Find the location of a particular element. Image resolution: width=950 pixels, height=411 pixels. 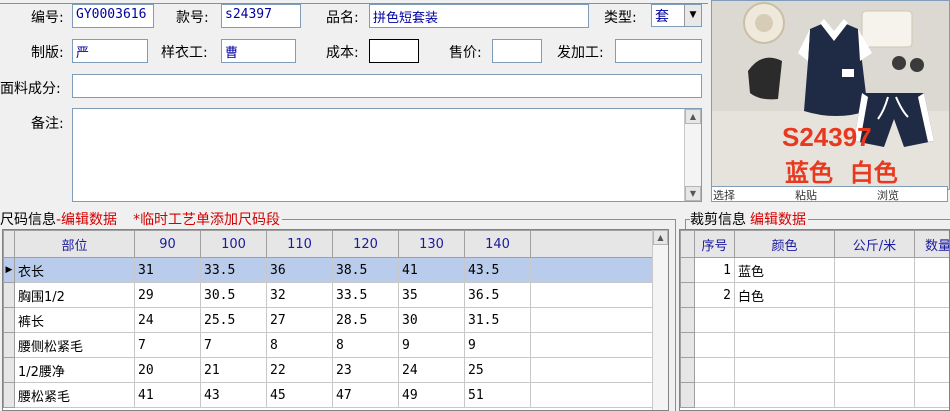

table-row: 1 蓝色 is located at coordinates (814, 270).